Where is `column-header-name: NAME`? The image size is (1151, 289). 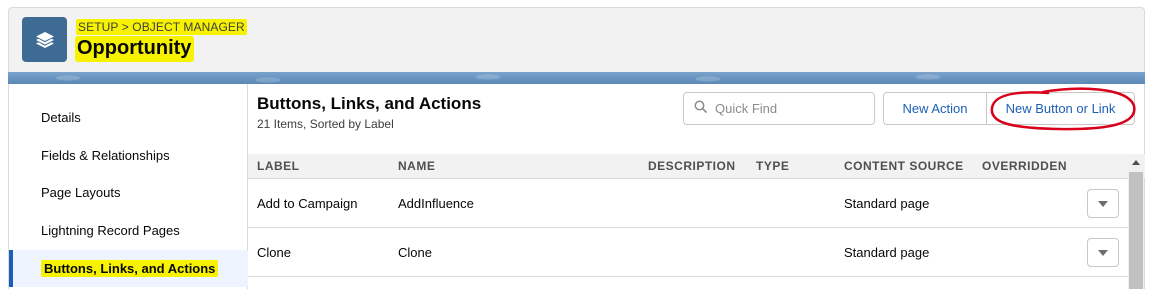
column-header-name: NAME is located at coordinates (416, 166).